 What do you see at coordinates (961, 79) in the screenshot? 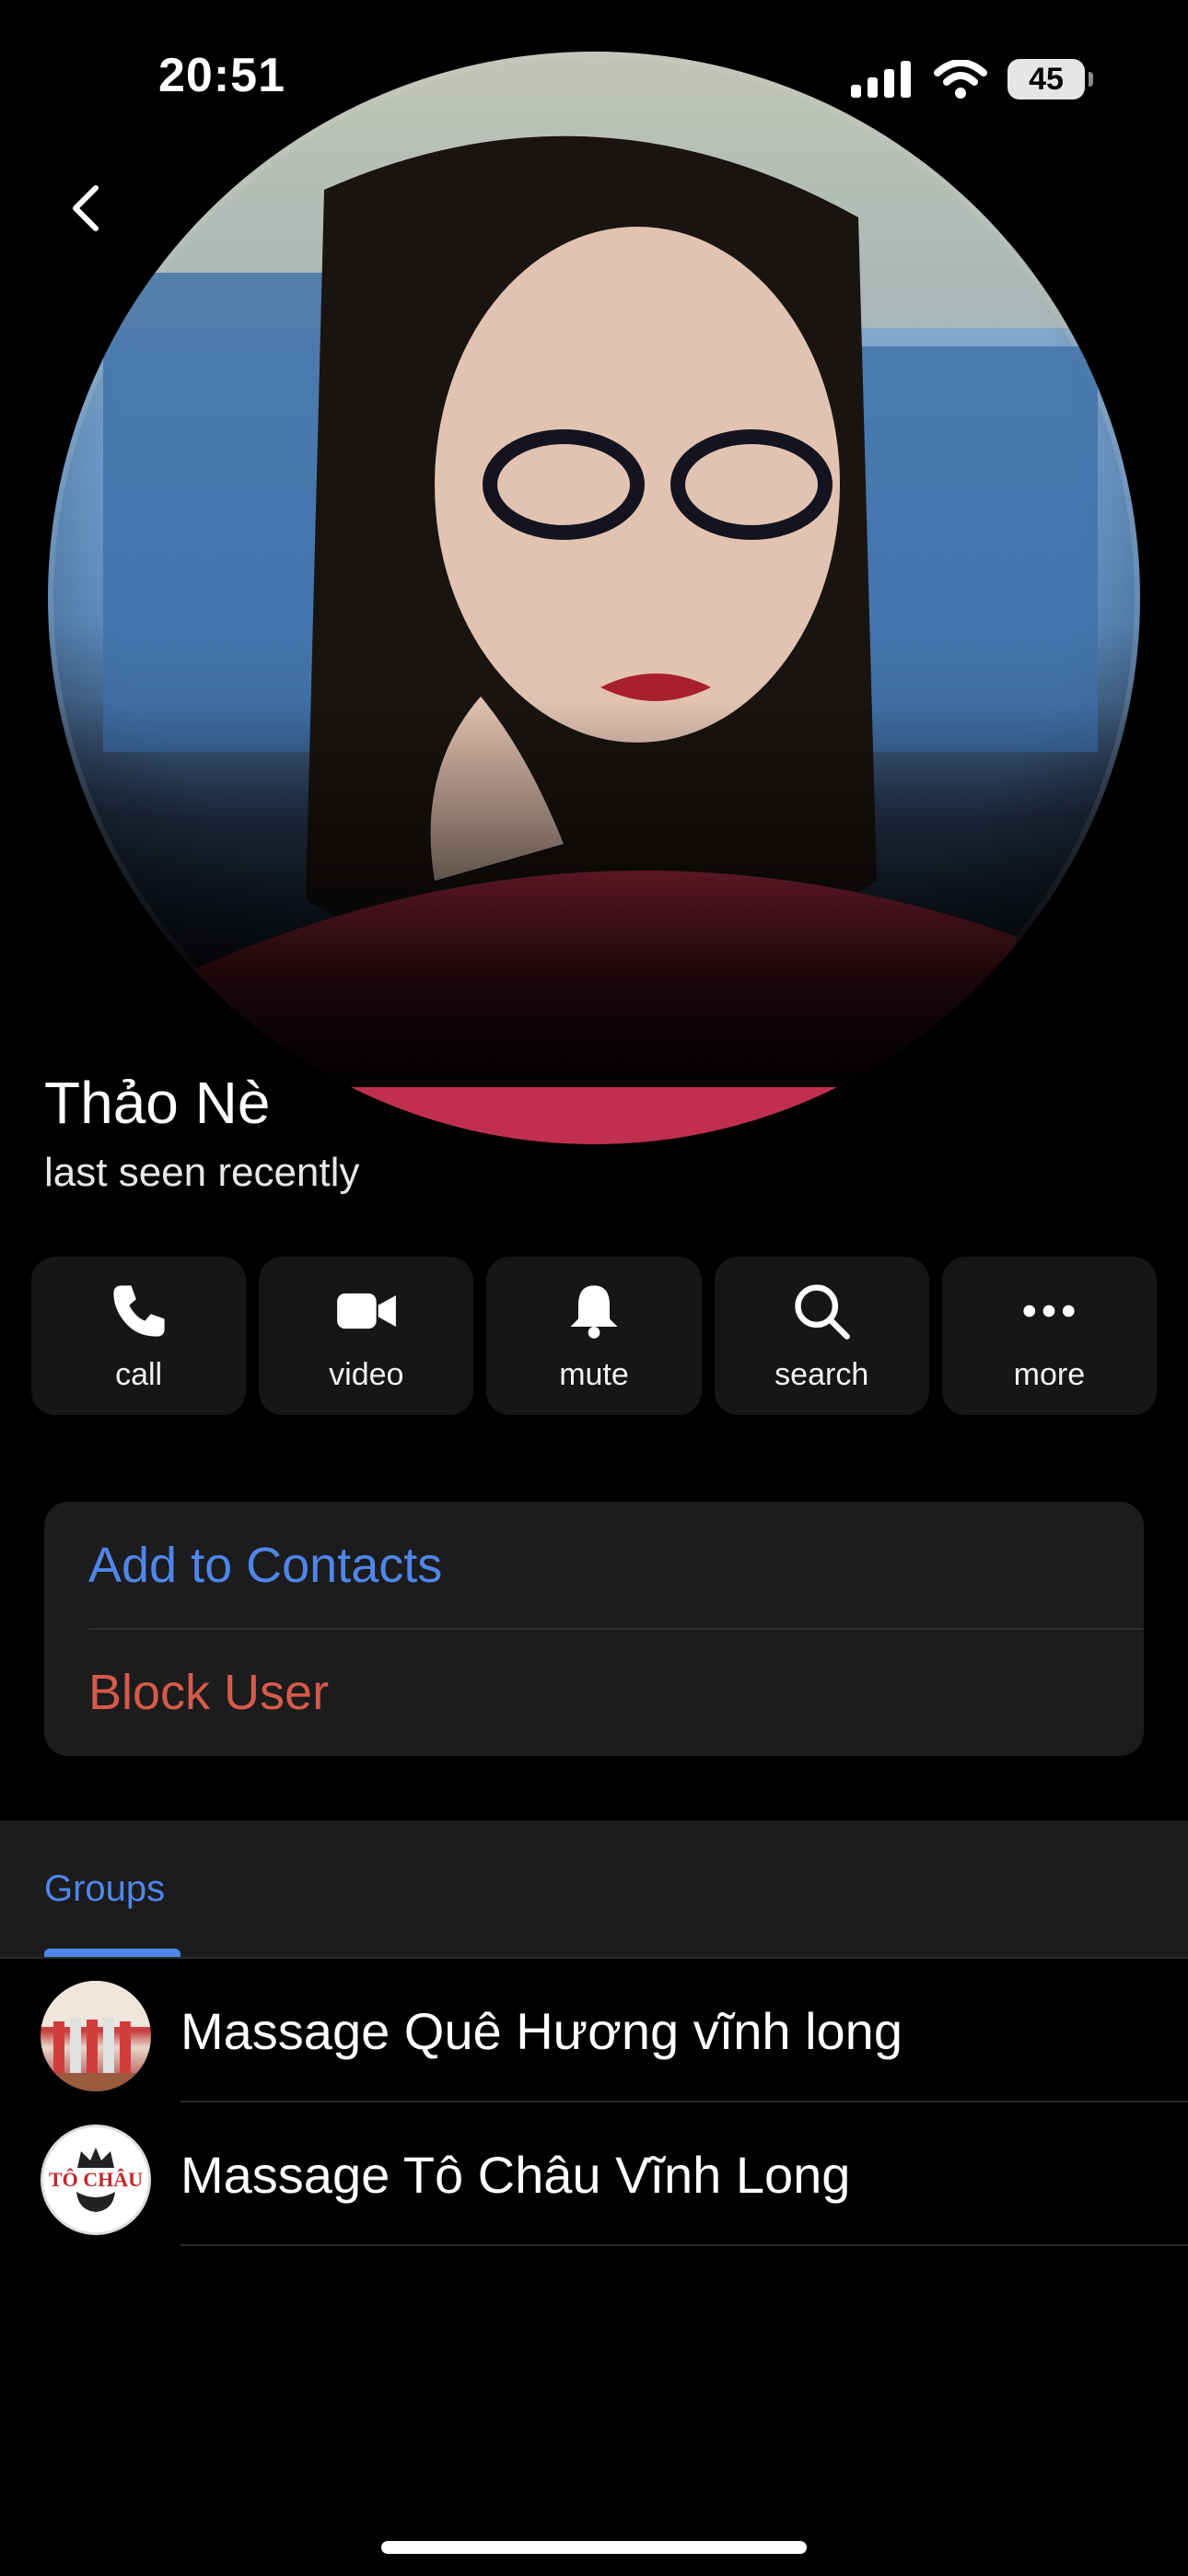
I see `wifi-icon` at bounding box center [961, 79].